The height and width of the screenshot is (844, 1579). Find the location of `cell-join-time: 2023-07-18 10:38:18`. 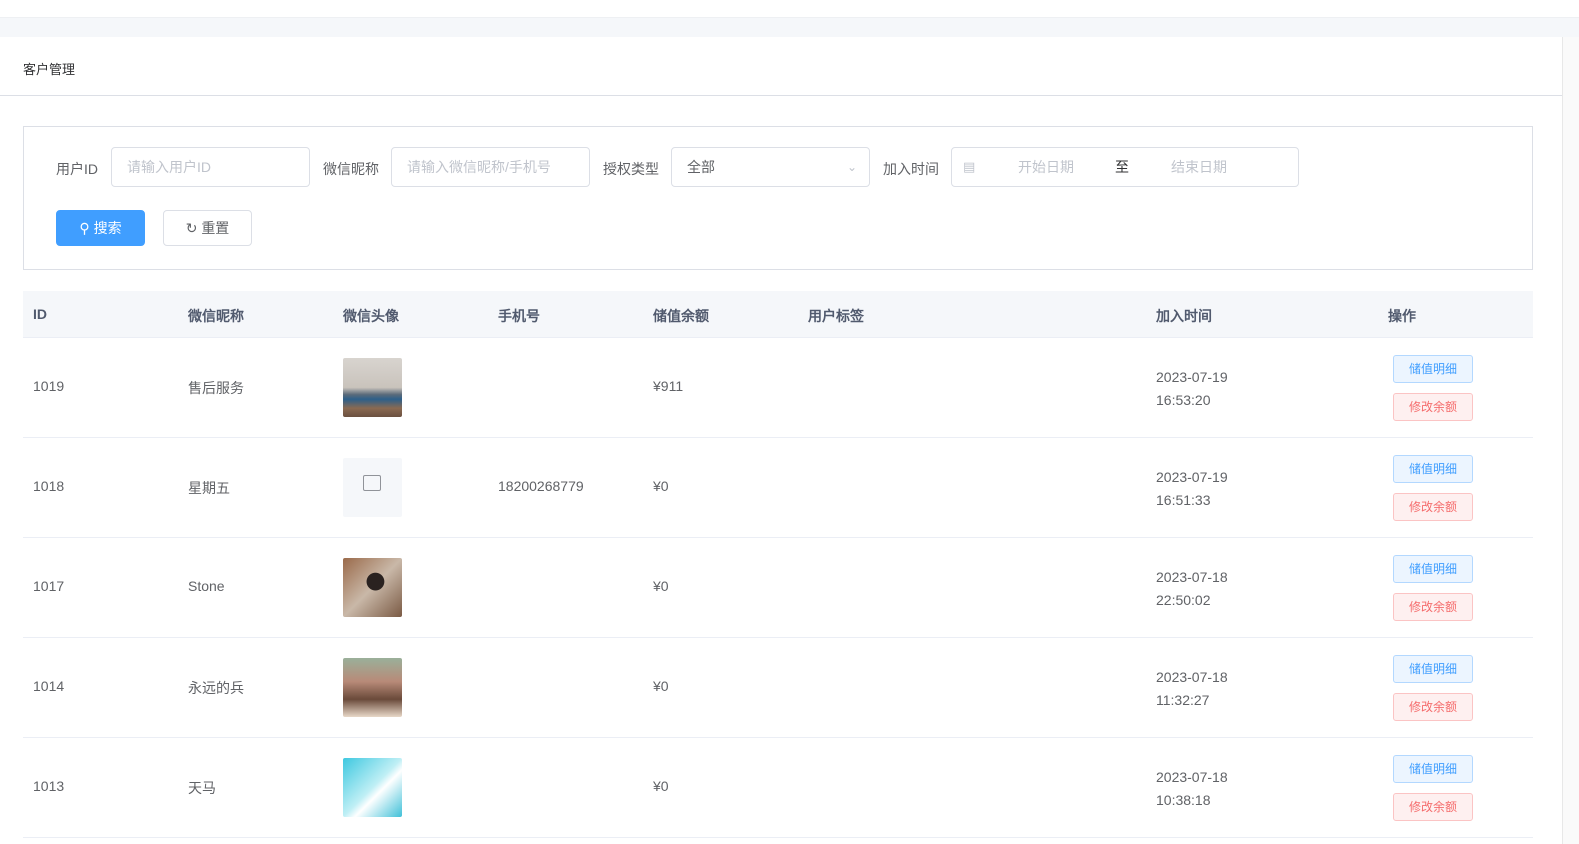

cell-join-time: 2023-07-18 10:38:18 is located at coordinates (1192, 789).